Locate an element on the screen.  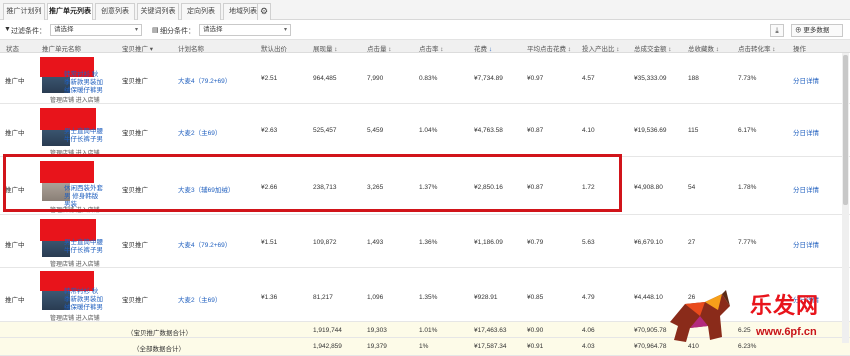
cvr-value: 1.78% is located at coordinates (747, 187).